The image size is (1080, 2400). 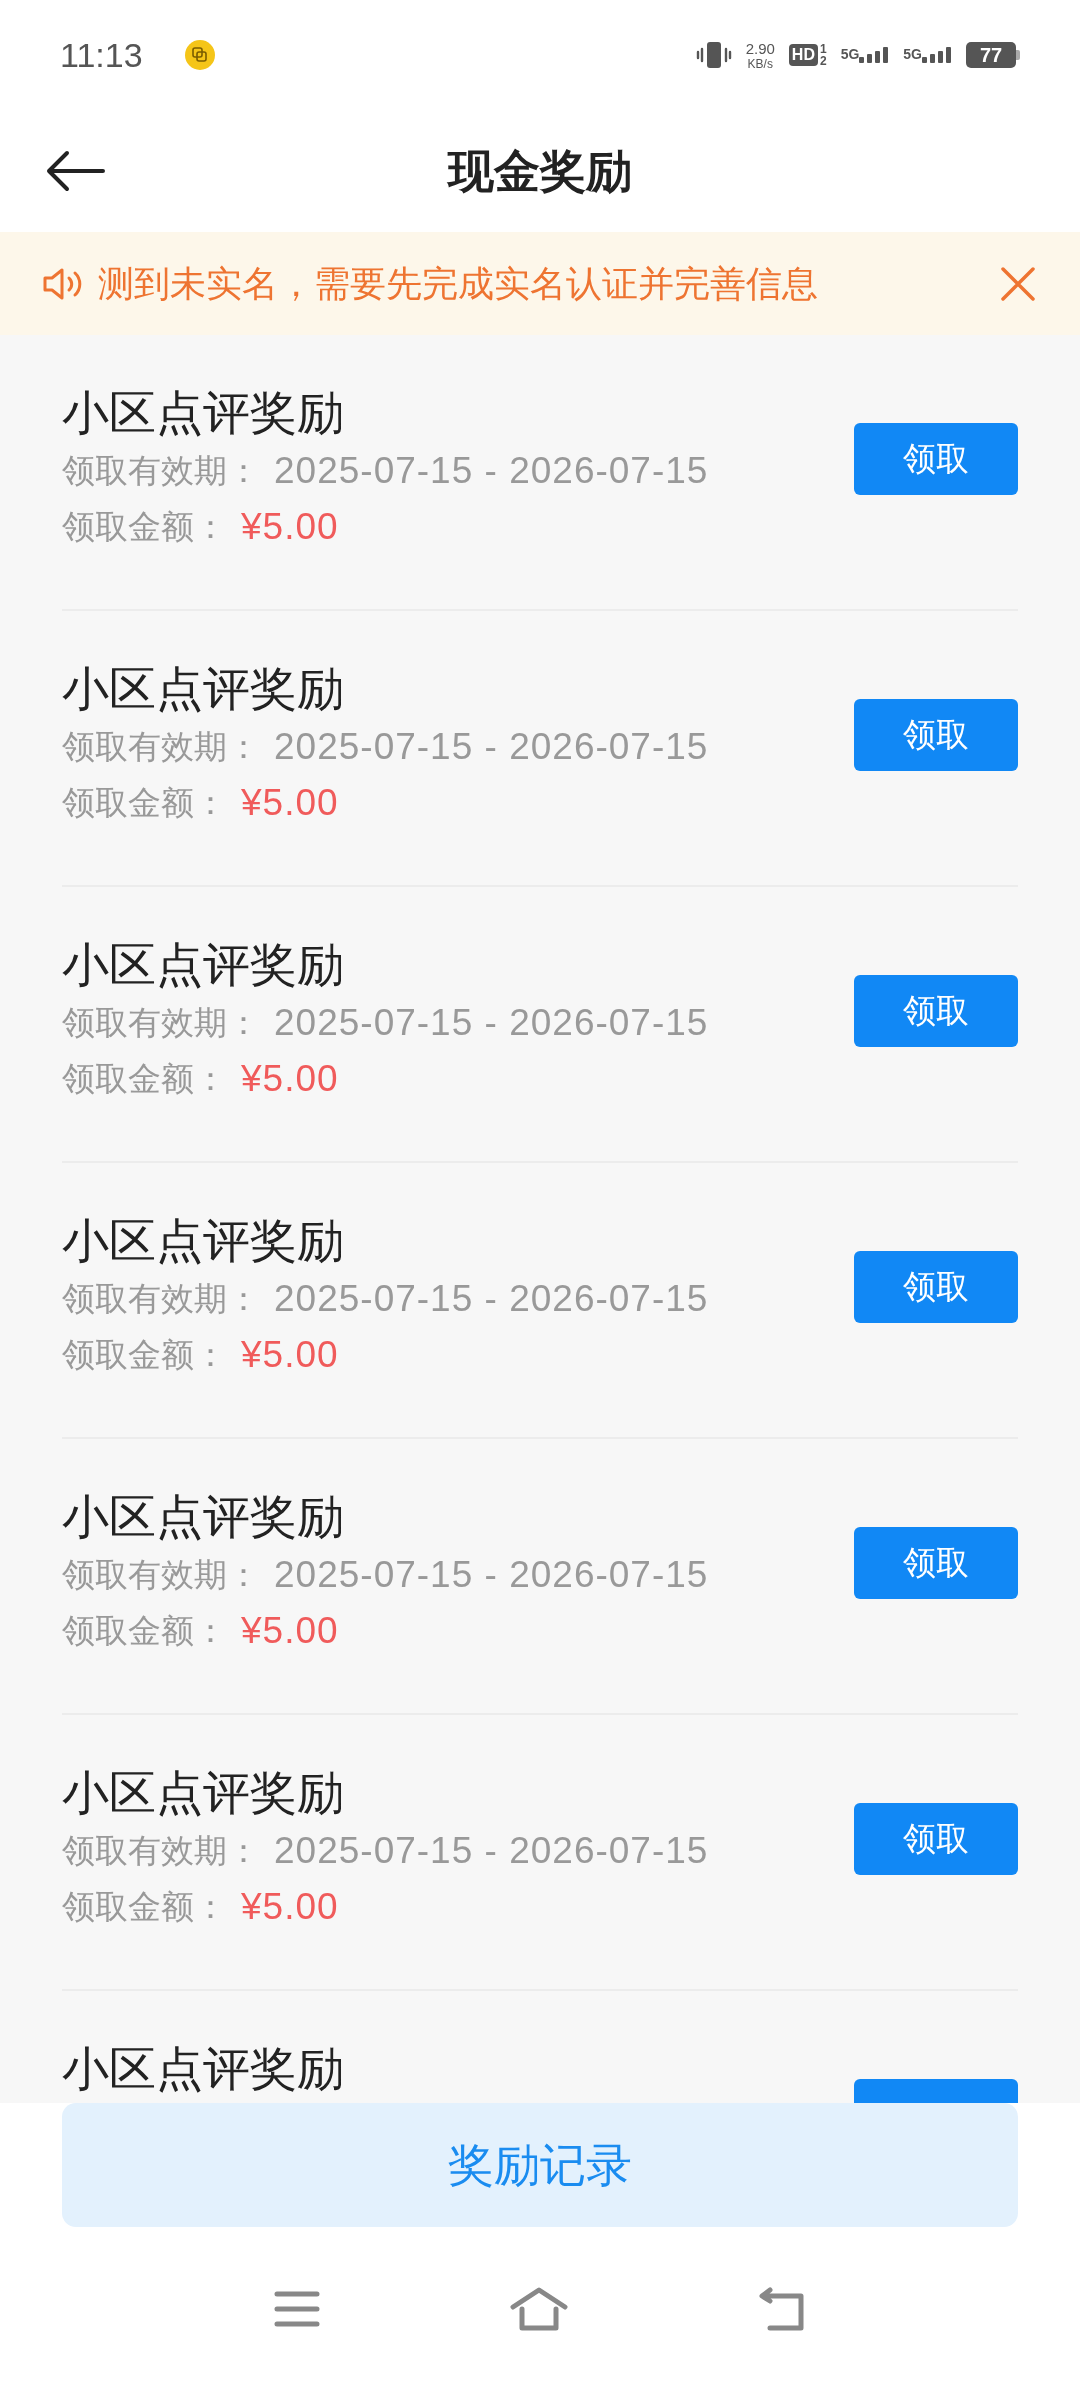 What do you see at coordinates (540, 2165) in the screenshot?
I see `reward-history-button: 奖励记录` at bounding box center [540, 2165].